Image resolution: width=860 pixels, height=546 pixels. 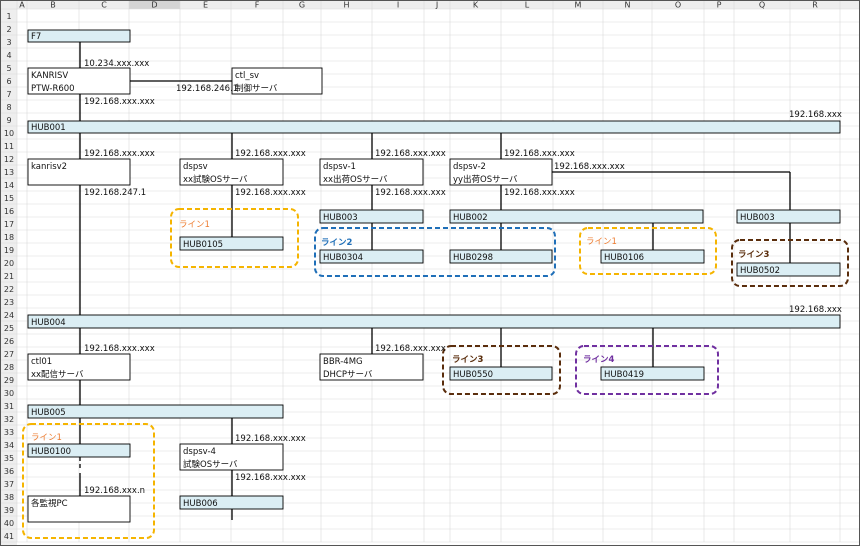 I want to click on f7-hub, so click(x=79, y=36).